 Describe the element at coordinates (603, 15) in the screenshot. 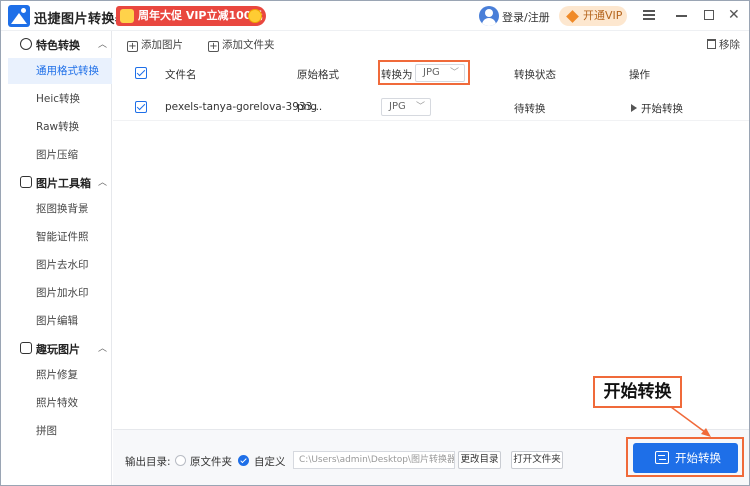

I see `vip-label: 开通VIP` at that location.